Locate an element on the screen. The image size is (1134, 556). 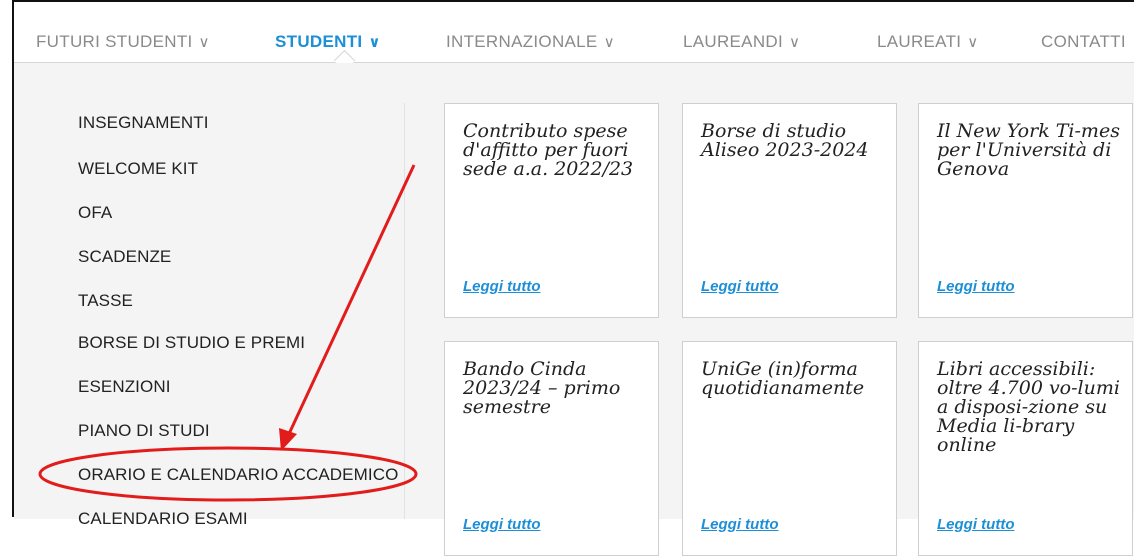
menu-item-tasse: TASSE is located at coordinates (105, 301).